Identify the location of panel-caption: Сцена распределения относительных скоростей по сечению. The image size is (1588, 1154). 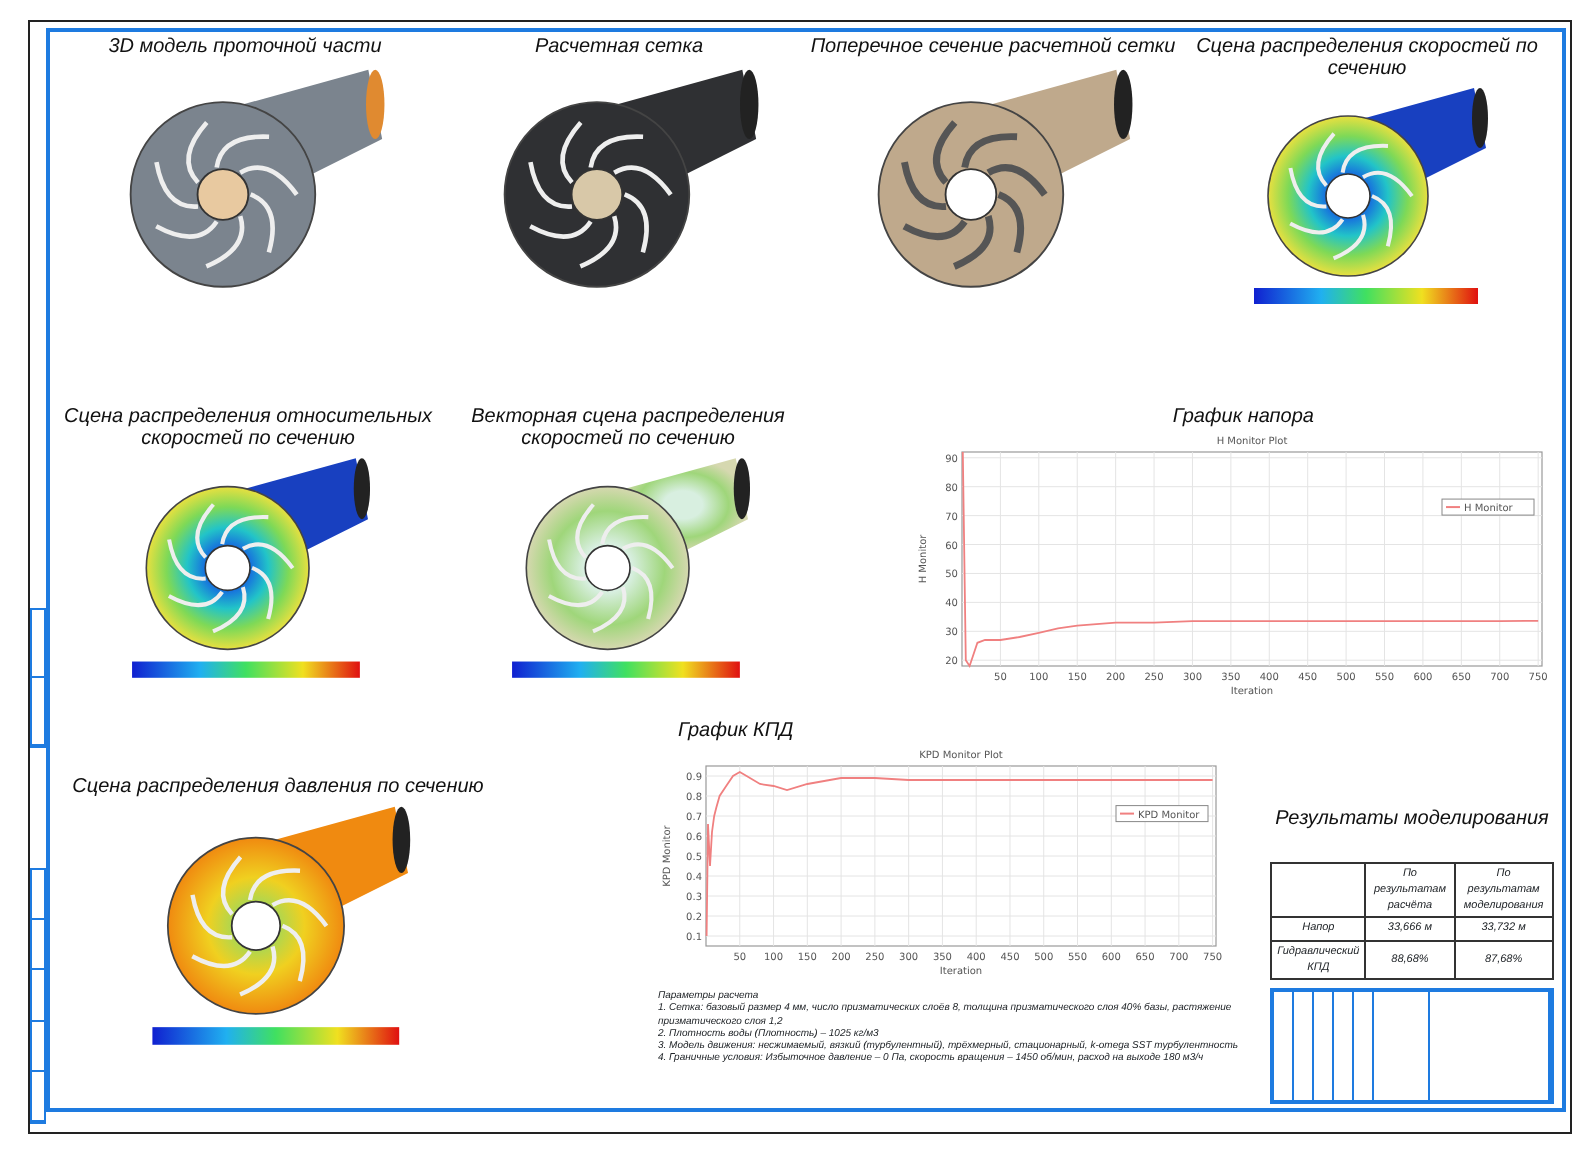
(248, 428).